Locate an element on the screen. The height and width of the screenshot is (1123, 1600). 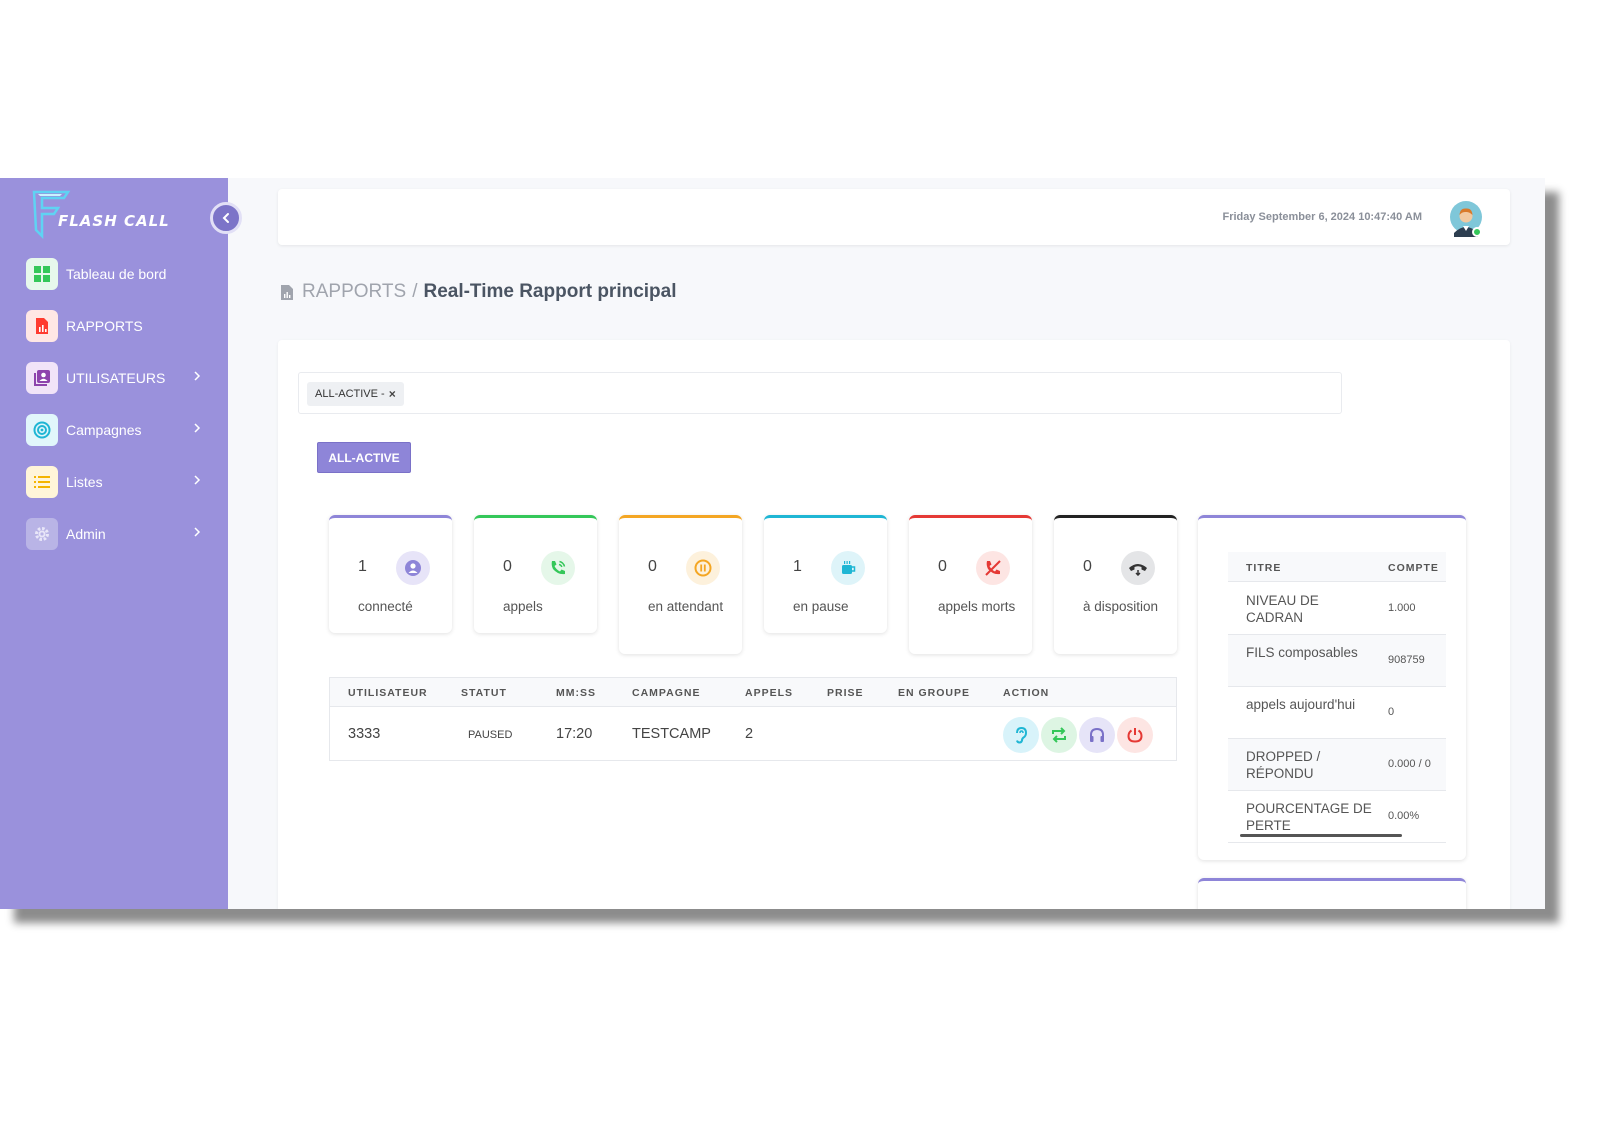
sidebar-item-admin: Admin is located at coordinates (115, 534).